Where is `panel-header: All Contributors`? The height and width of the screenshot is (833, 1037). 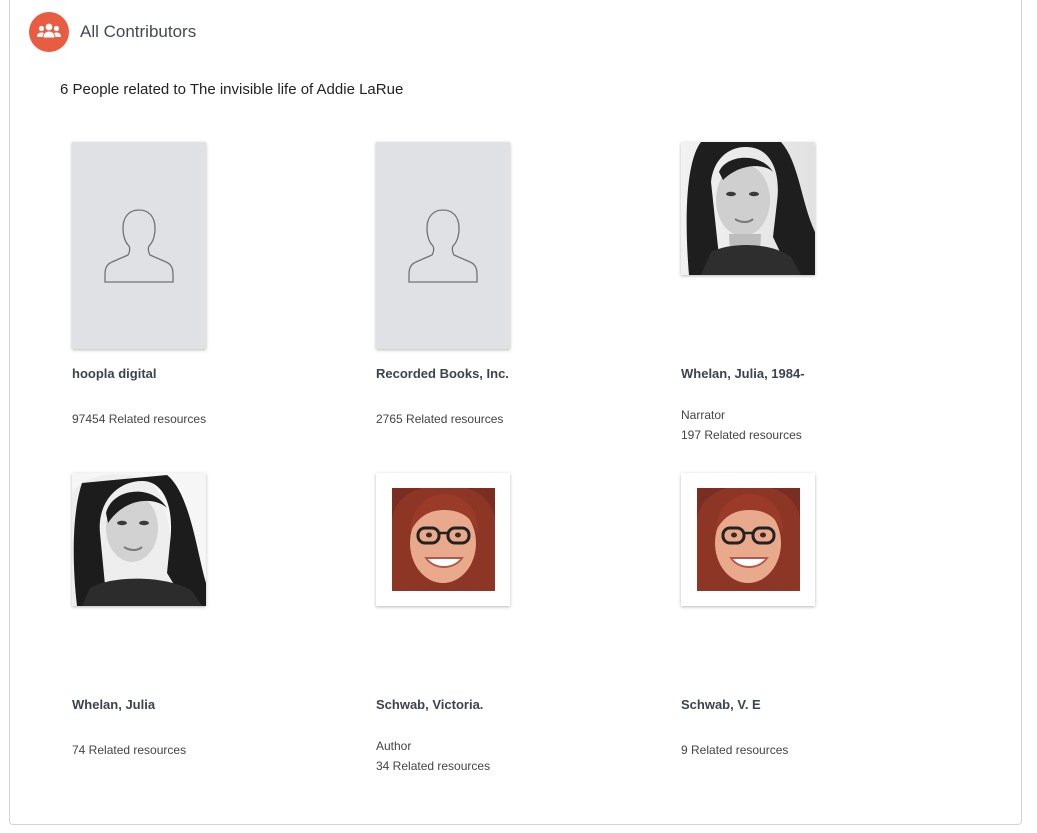 panel-header: All Contributors is located at coordinates (112, 32).